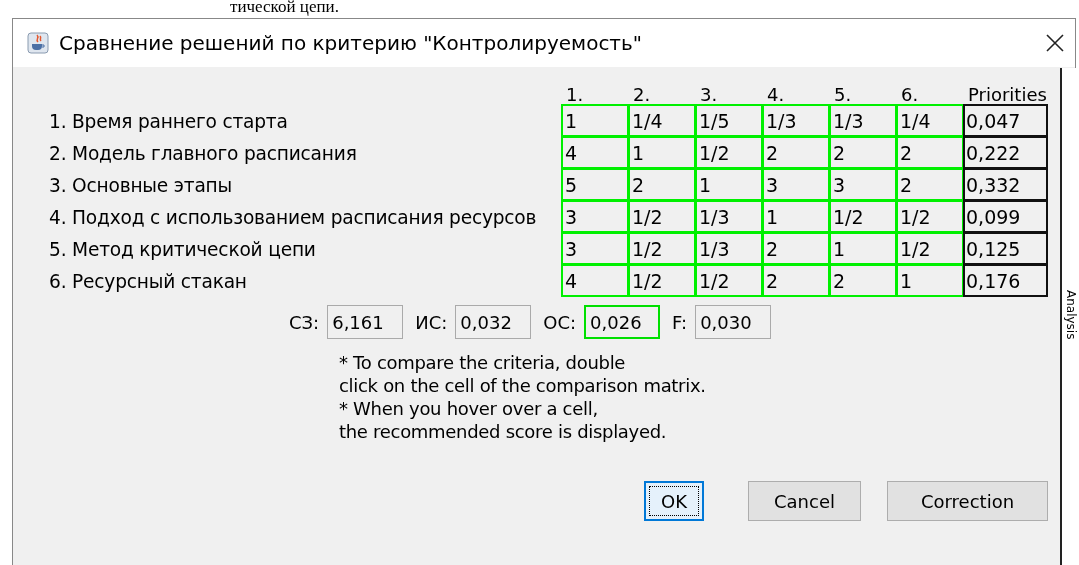 Image resolution: width=1079 pixels, height=565 pixels. What do you see at coordinates (469, 408) in the screenshot?
I see `hint-text: * When you hover over a cell,` at bounding box center [469, 408].